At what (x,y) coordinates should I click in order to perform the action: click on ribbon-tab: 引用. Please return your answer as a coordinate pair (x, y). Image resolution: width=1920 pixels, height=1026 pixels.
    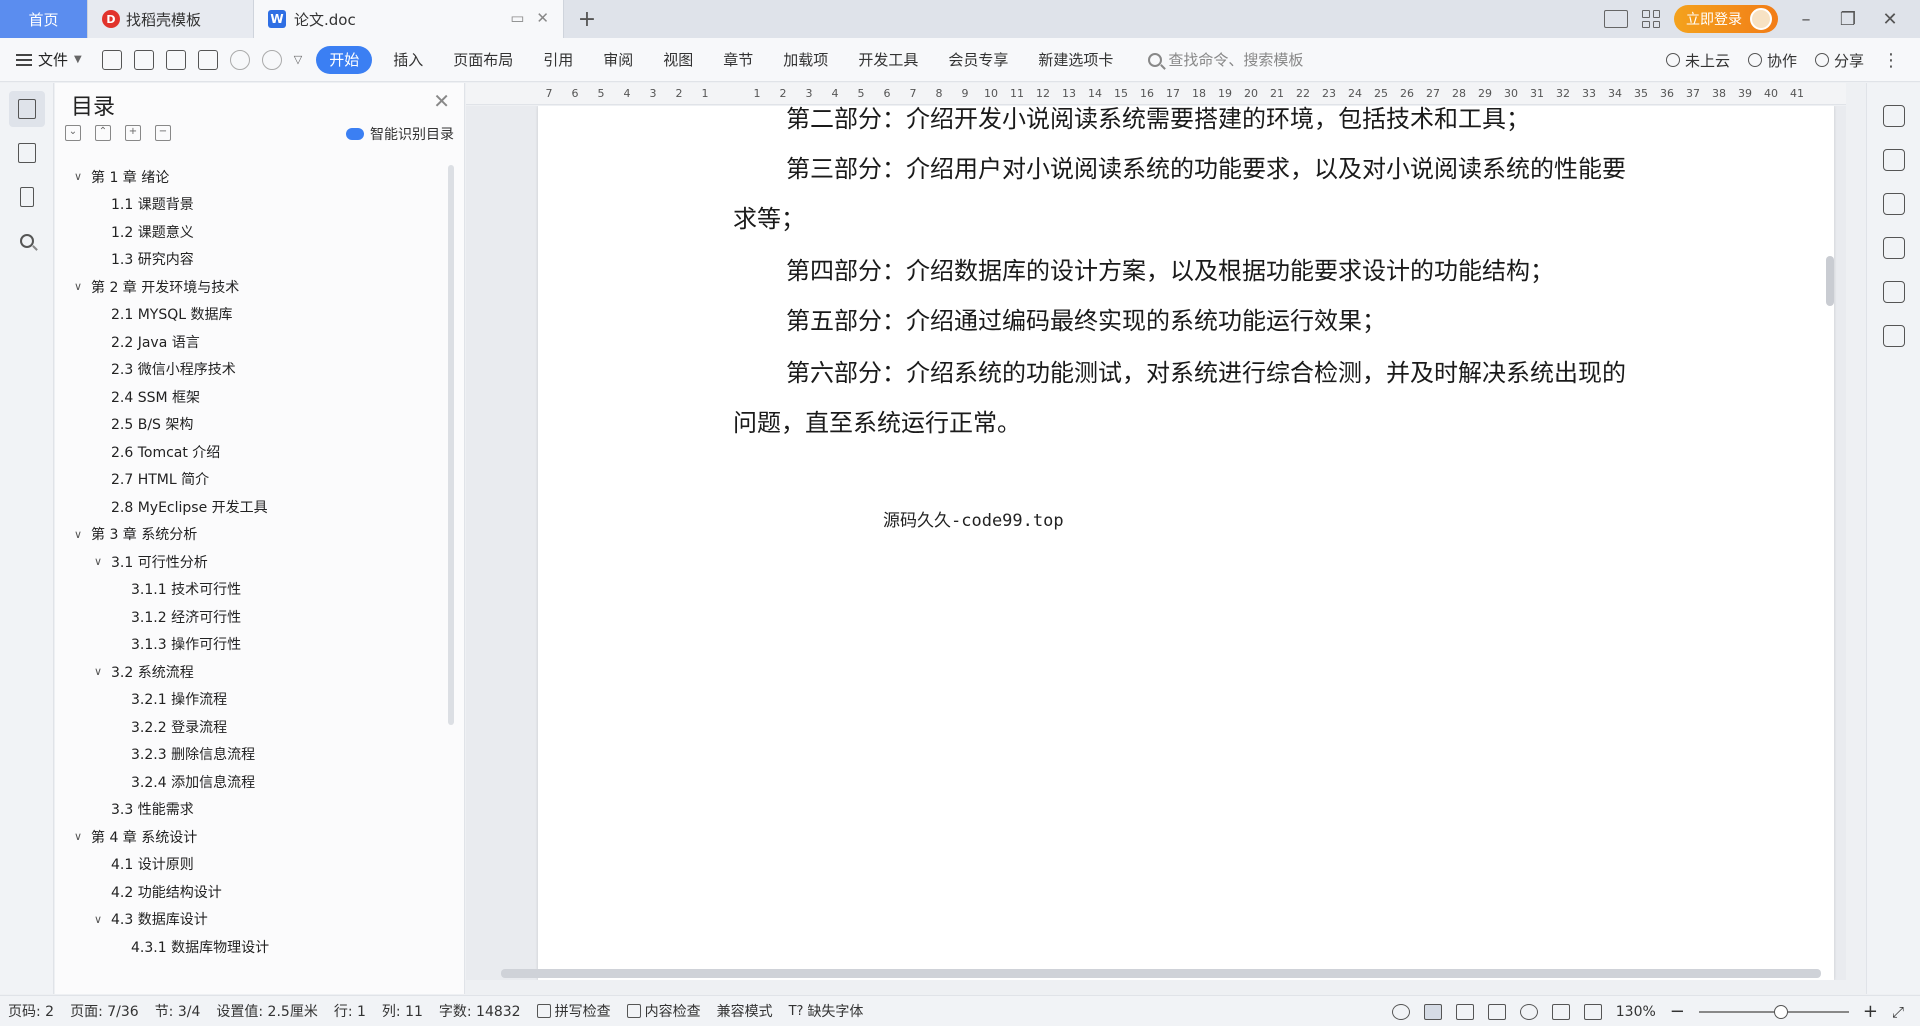
    Looking at the image, I should click on (558, 60).